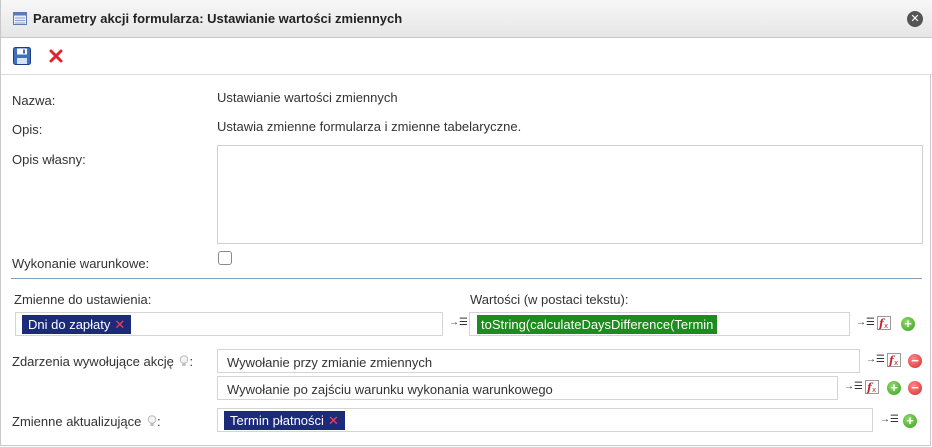 The image size is (932, 447). I want to click on updating-label-text: Zmienne aktualizujące, so click(77, 421).